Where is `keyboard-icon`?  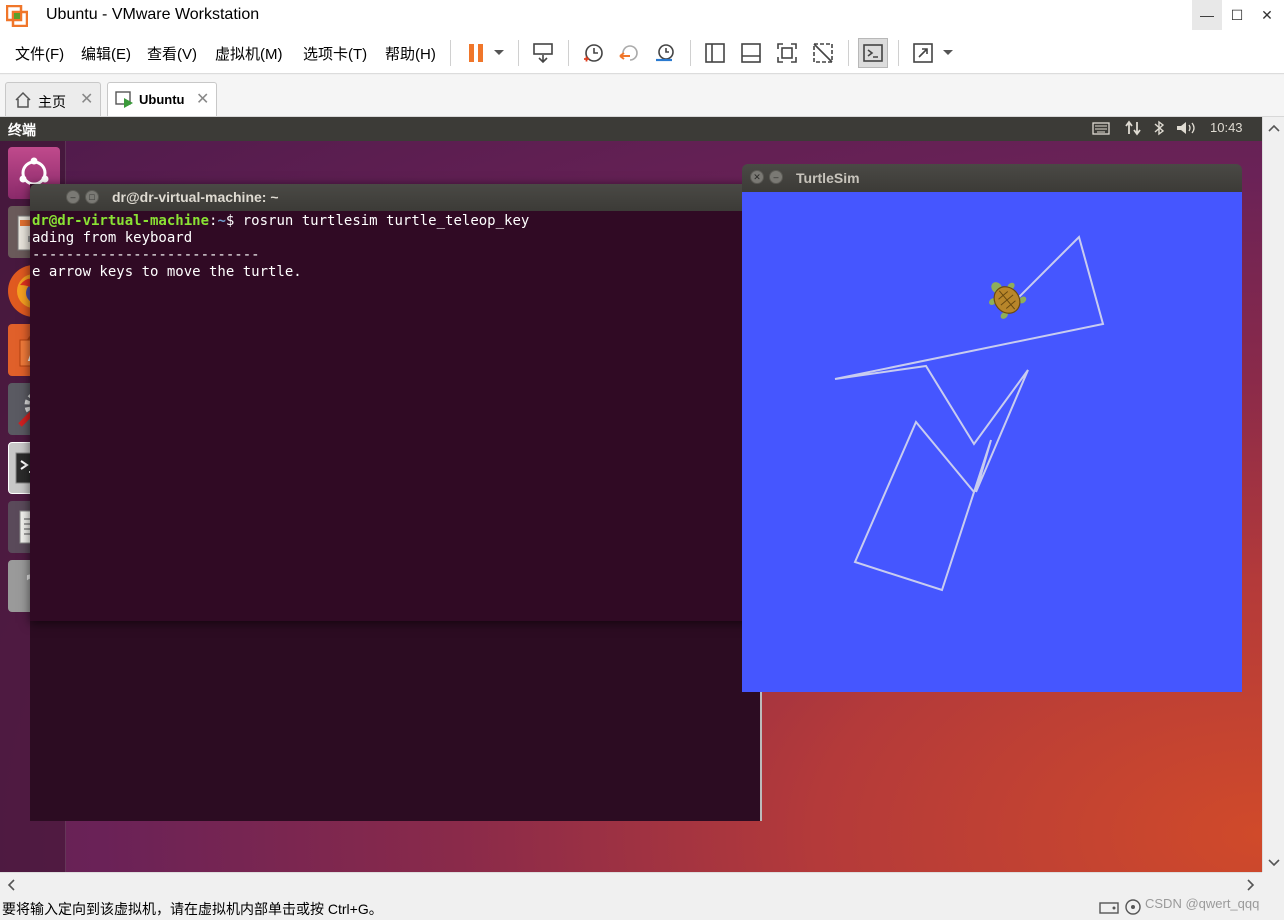 keyboard-icon is located at coordinates (1101, 129).